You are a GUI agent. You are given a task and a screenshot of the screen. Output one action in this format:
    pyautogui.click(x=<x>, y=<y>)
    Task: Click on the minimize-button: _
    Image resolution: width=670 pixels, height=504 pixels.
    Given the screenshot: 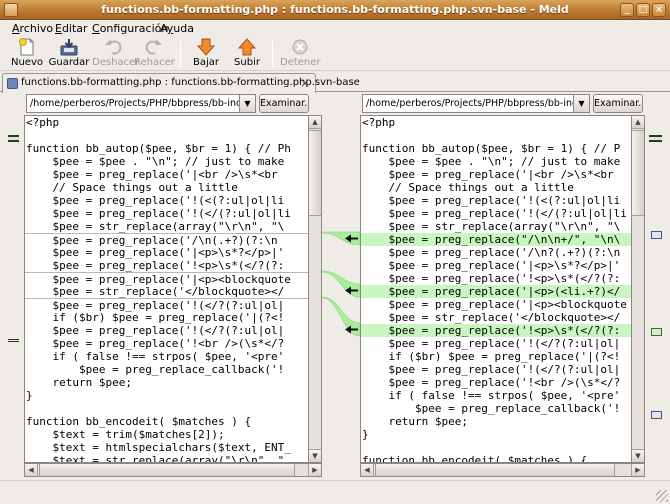 What is the action you would take?
    pyautogui.click(x=627, y=10)
    